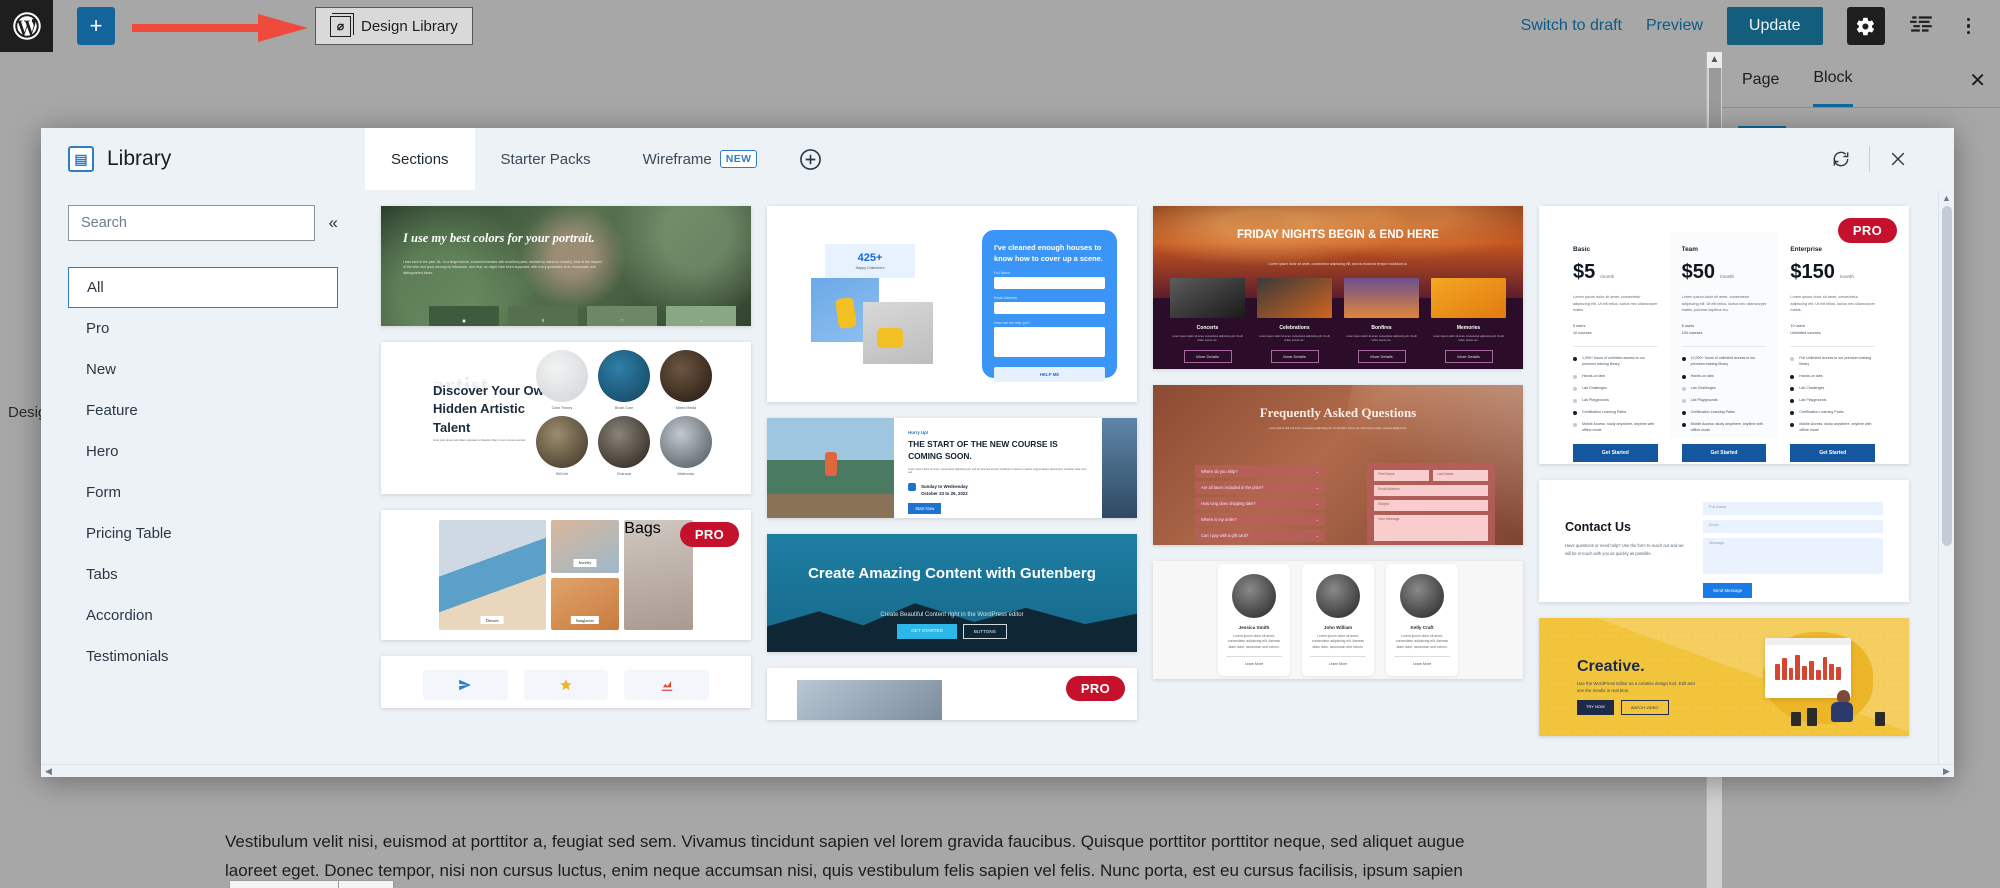 The image size is (2000, 888). I want to click on friday-item-cta-2: More Details, so click(1381, 356).